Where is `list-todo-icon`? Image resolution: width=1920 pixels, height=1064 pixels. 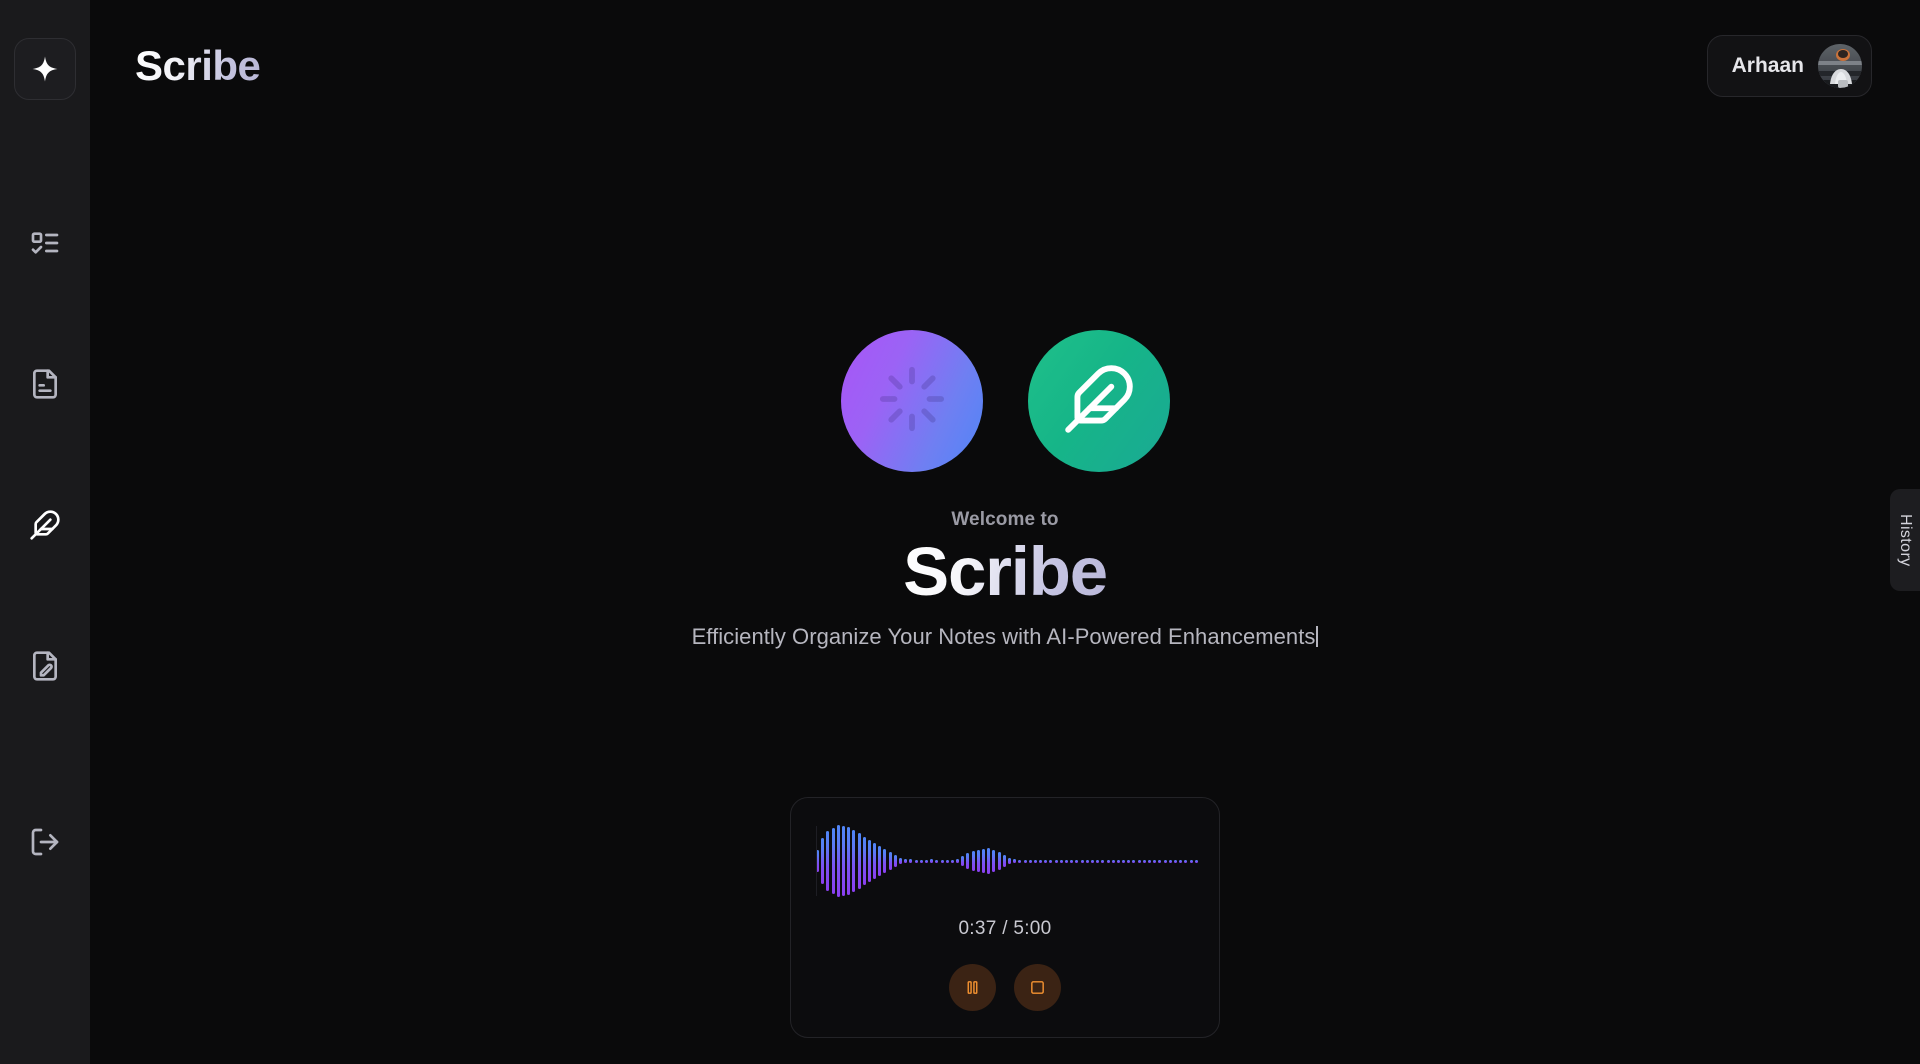
list-todo-icon is located at coordinates (45, 243).